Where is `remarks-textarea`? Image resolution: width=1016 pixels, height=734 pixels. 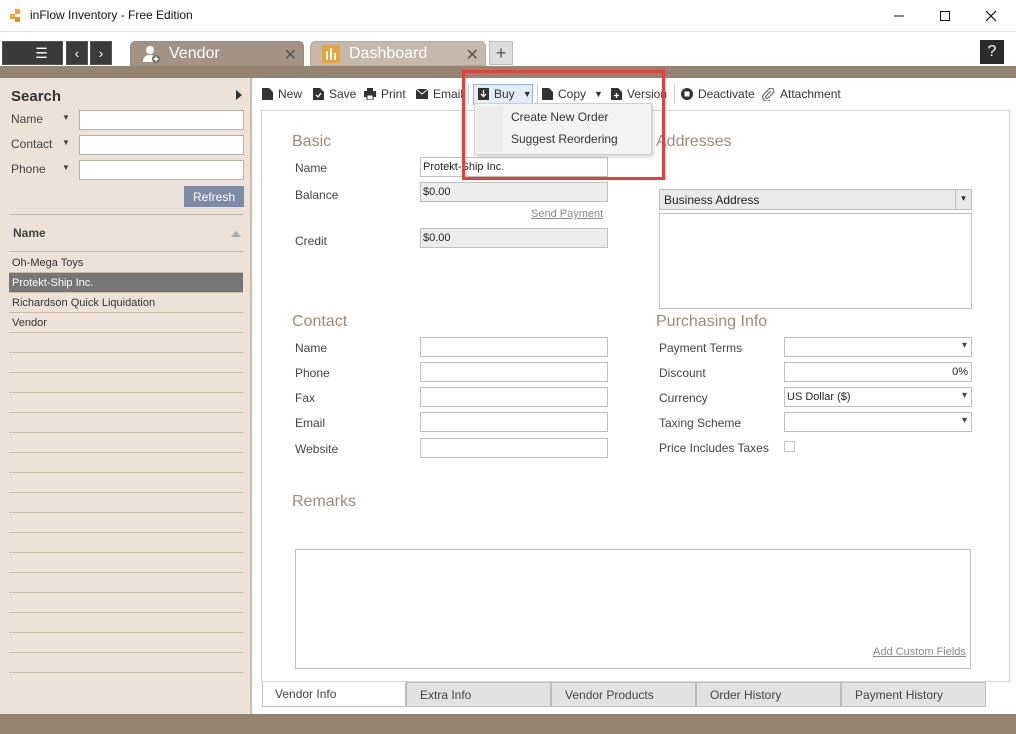
remarks-textarea is located at coordinates (633, 609).